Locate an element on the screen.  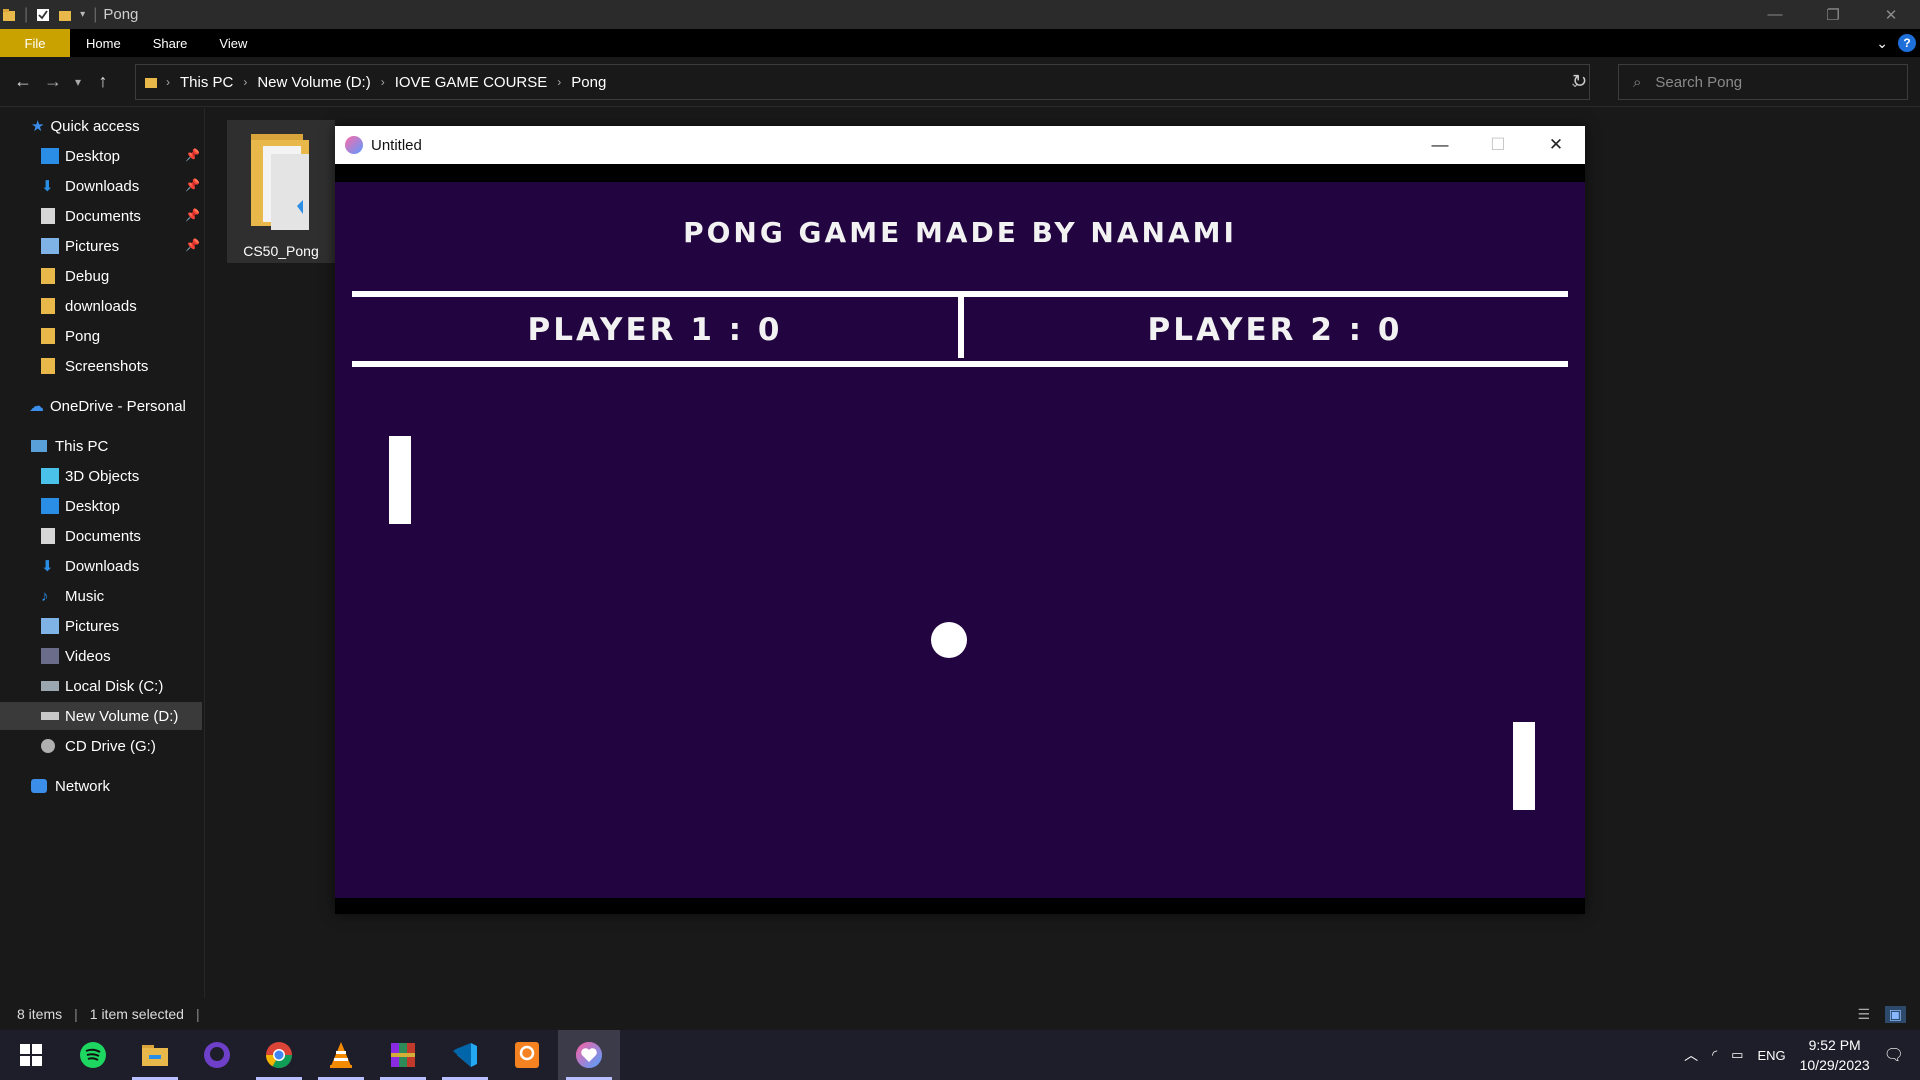
tab-file: File is located at coordinates (35, 43).